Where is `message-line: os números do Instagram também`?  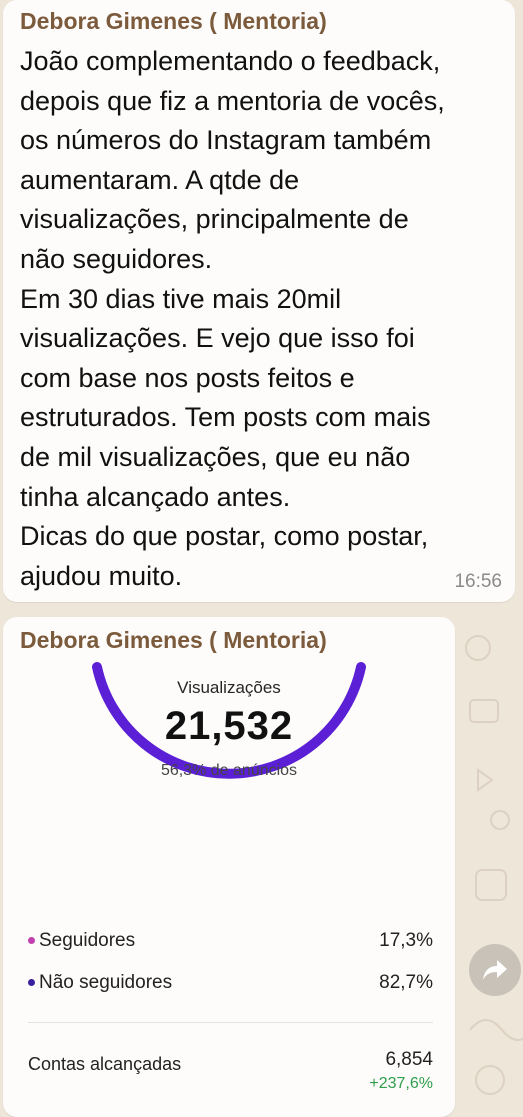
message-line: os números do Instagram também is located at coordinates (226, 140).